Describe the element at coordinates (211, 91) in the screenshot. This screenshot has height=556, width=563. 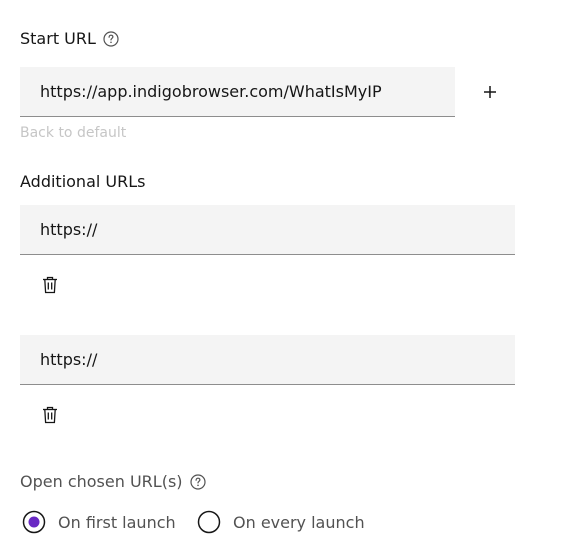
I see `start-url-value: https://app.indigobrowser.com/WhatIsMyIP` at that location.